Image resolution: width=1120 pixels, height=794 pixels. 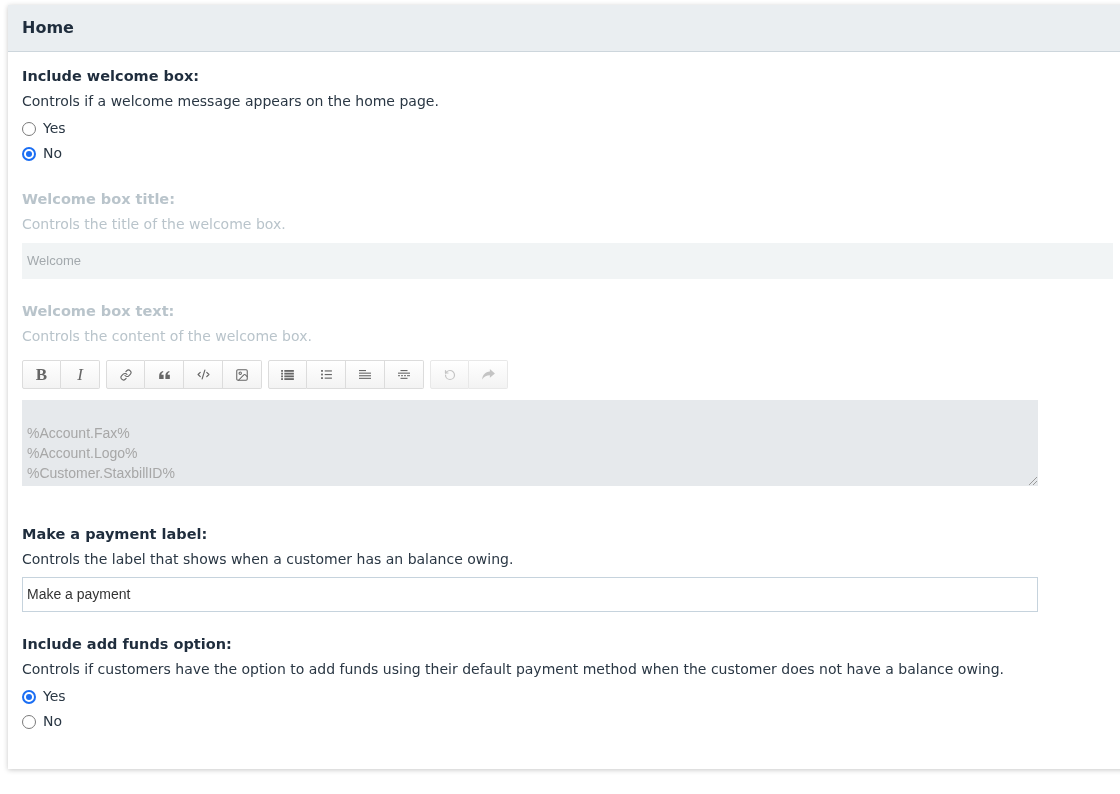 What do you see at coordinates (449, 374) in the screenshot?
I see `undo-icon` at bounding box center [449, 374].